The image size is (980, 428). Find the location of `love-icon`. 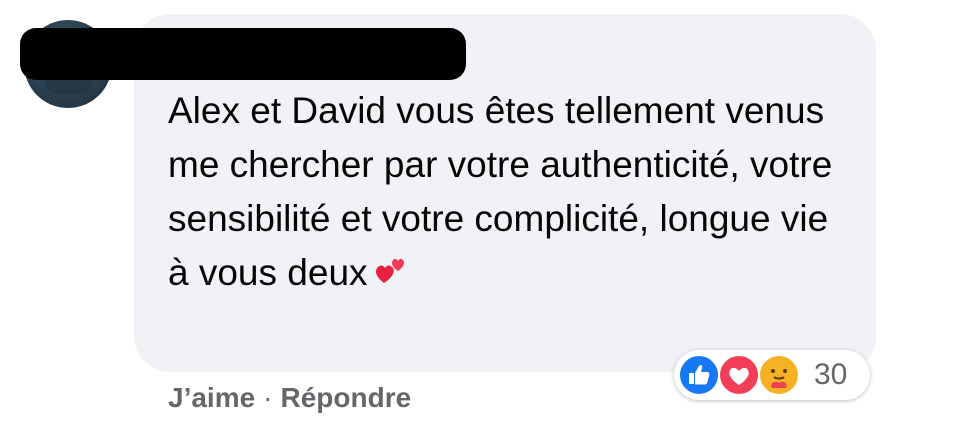

love-icon is located at coordinates (739, 375).